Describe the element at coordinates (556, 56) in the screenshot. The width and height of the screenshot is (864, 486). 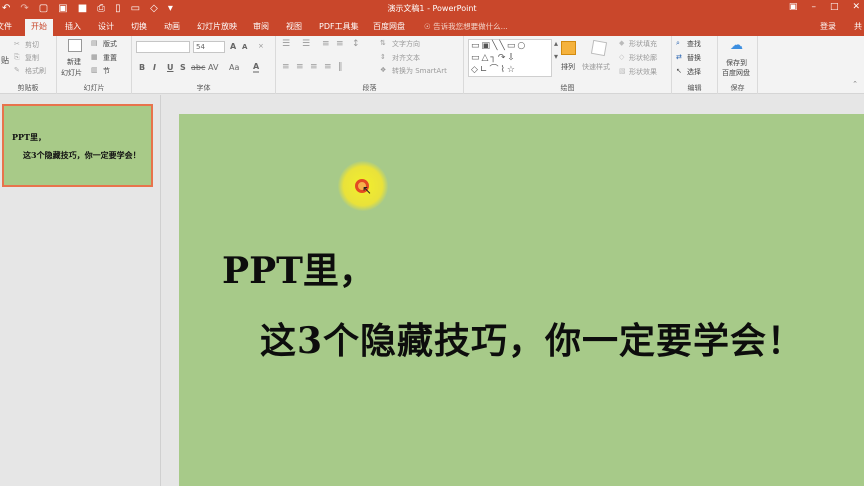
I see `shapes-scroll-down-icon: ▾` at that location.